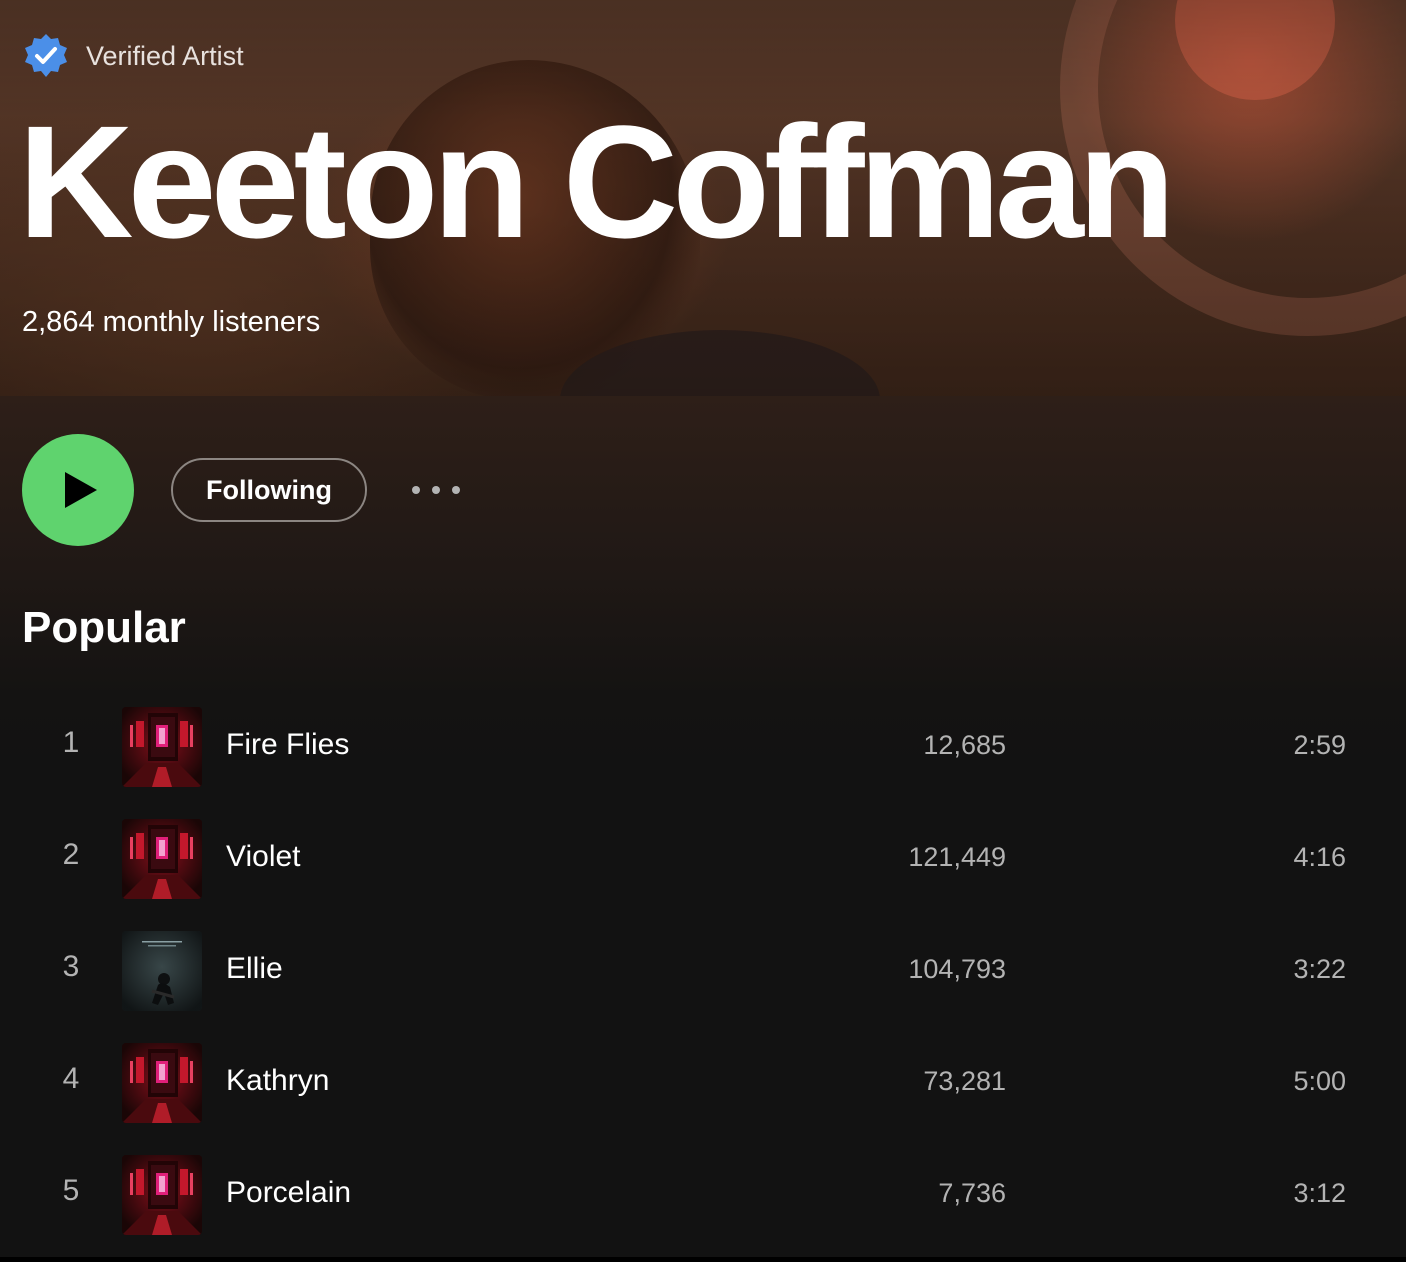 The height and width of the screenshot is (1262, 1406). What do you see at coordinates (71, 1190) in the screenshot?
I see `track-number: 5` at bounding box center [71, 1190].